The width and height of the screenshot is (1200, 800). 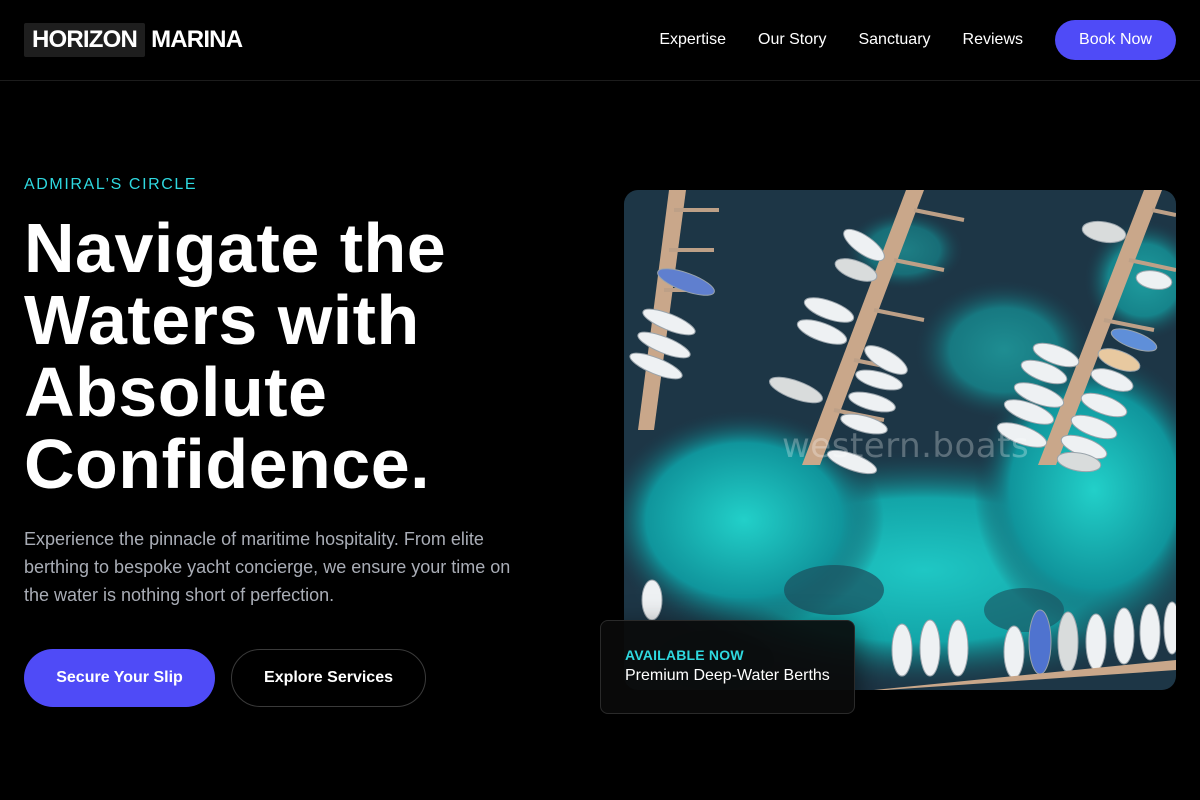 What do you see at coordinates (235, 248) in the screenshot?
I see `headline-line-1: Navigate the` at bounding box center [235, 248].